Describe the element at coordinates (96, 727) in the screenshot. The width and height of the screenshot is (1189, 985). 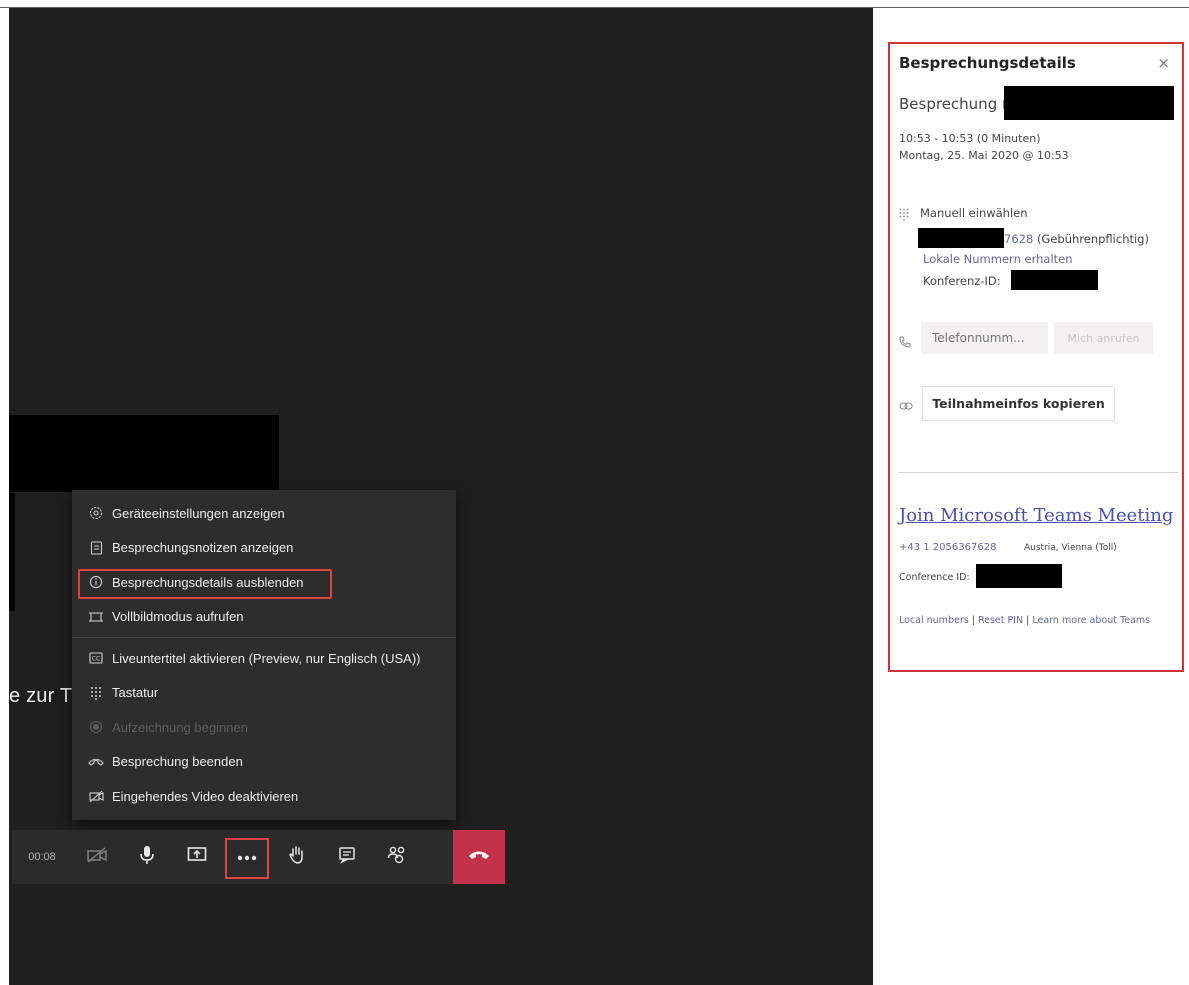
I see `record-icon` at that location.